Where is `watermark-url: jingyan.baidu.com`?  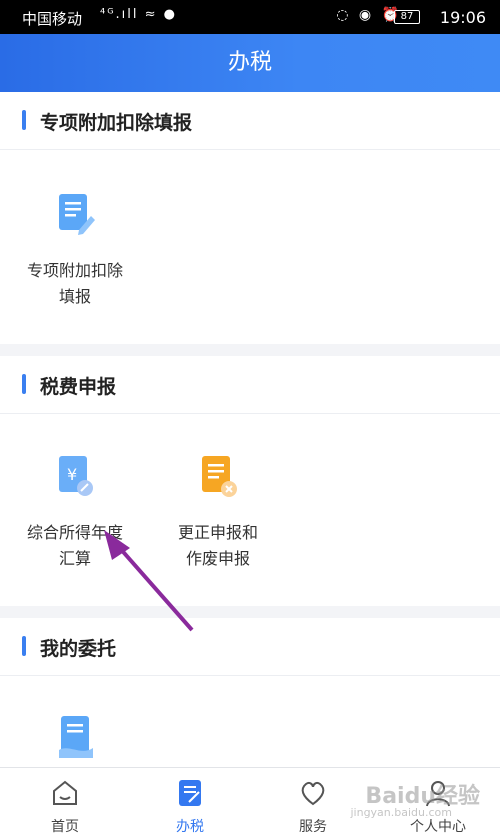 watermark-url: jingyan.baidu.com is located at coordinates (401, 812).